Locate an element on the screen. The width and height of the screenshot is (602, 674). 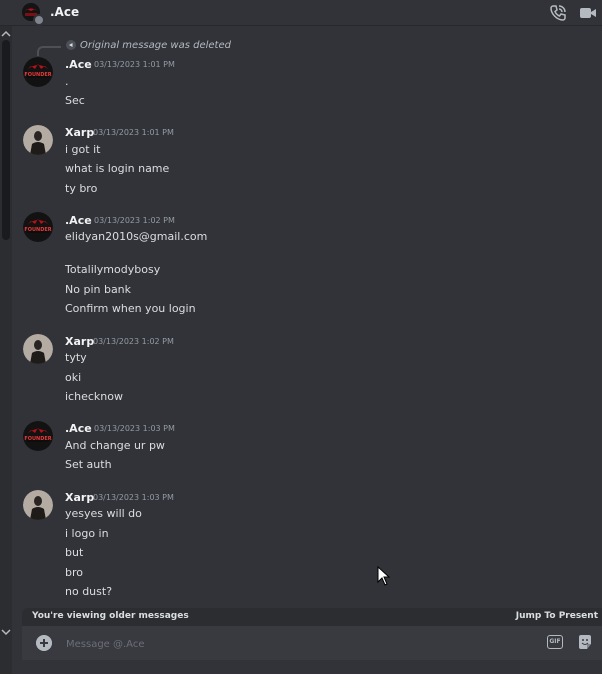
message-text: . is located at coordinates (67, 81).